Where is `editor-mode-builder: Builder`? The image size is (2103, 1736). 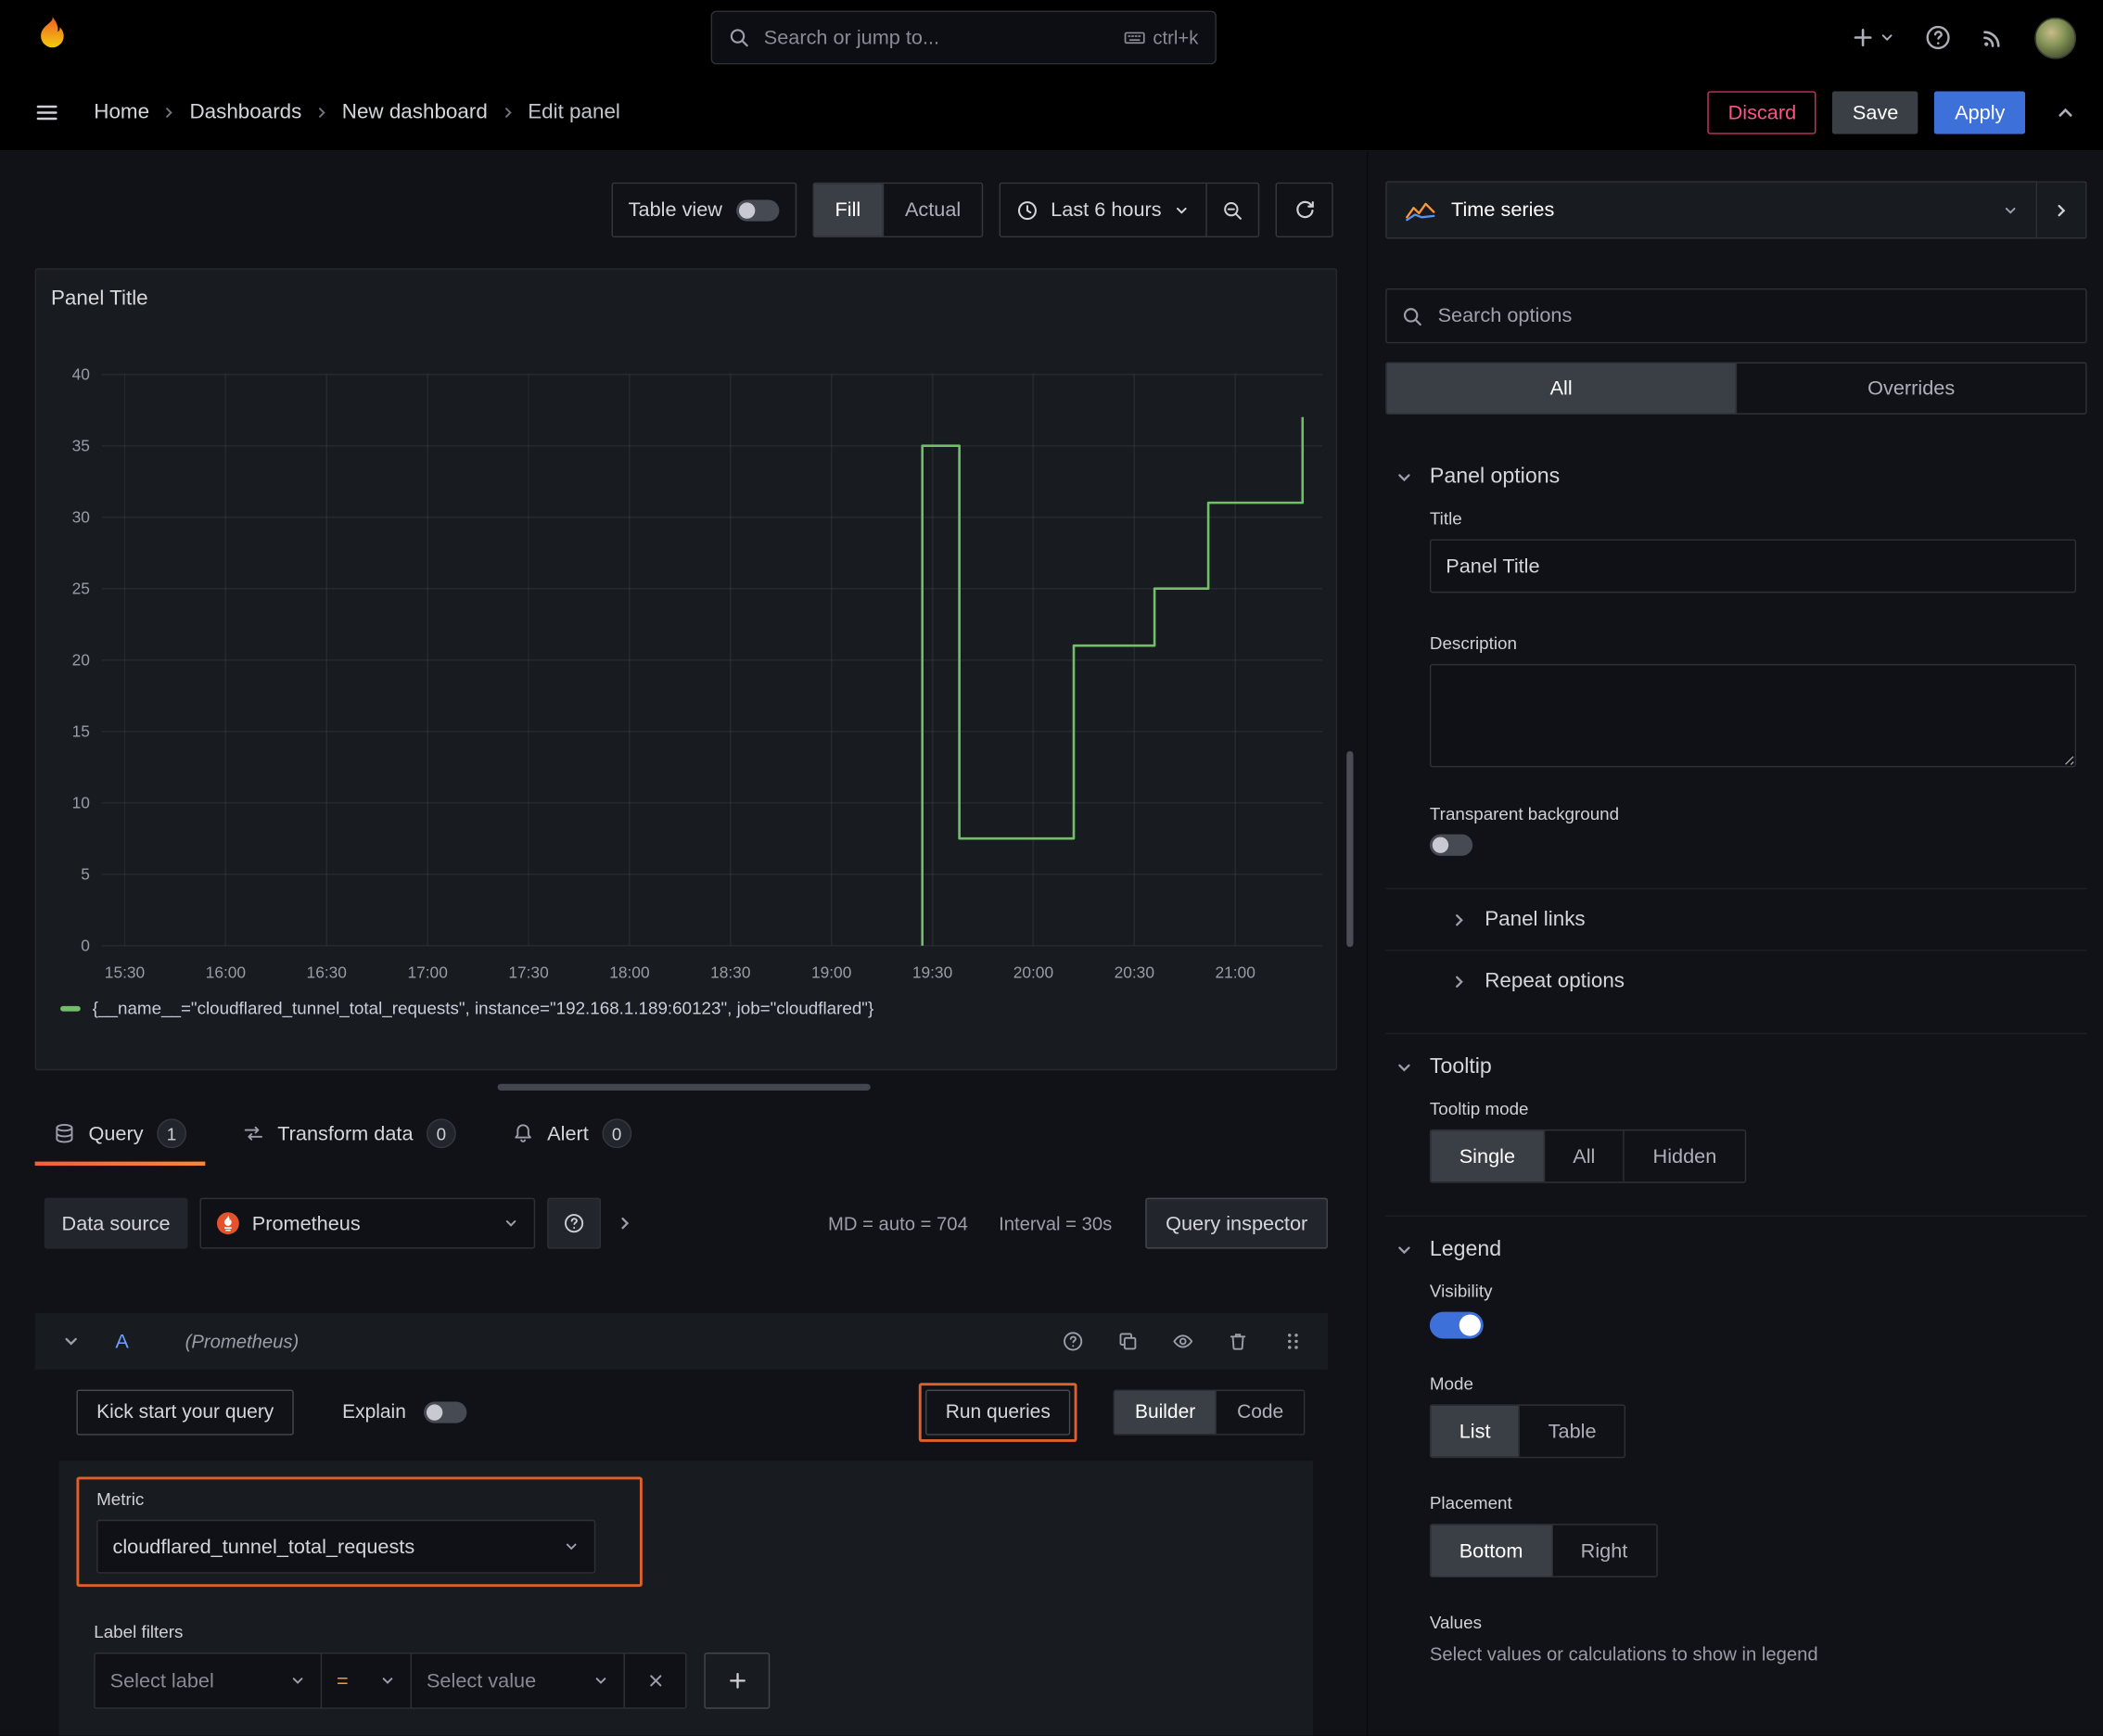 editor-mode-builder: Builder is located at coordinates (1165, 1412).